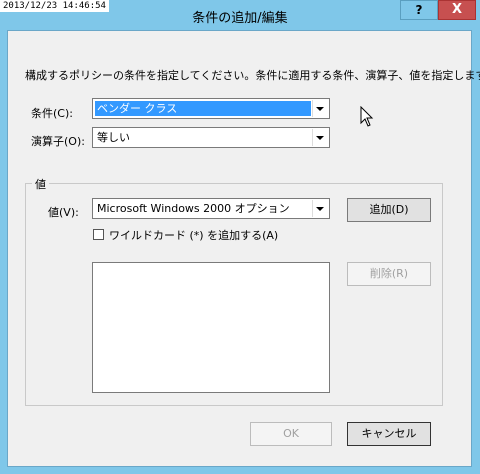 The height and width of the screenshot is (474, 480). Describe the element at coordinates (113, 137) in the screenshot. I see `operator-value: 等しい` at that location.